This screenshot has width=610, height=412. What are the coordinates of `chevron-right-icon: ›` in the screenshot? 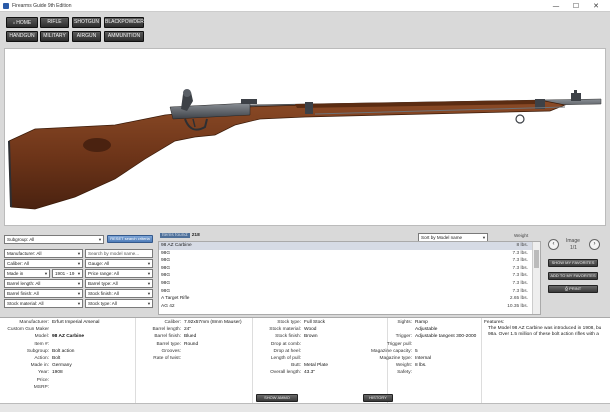 It's located at (594, 244).